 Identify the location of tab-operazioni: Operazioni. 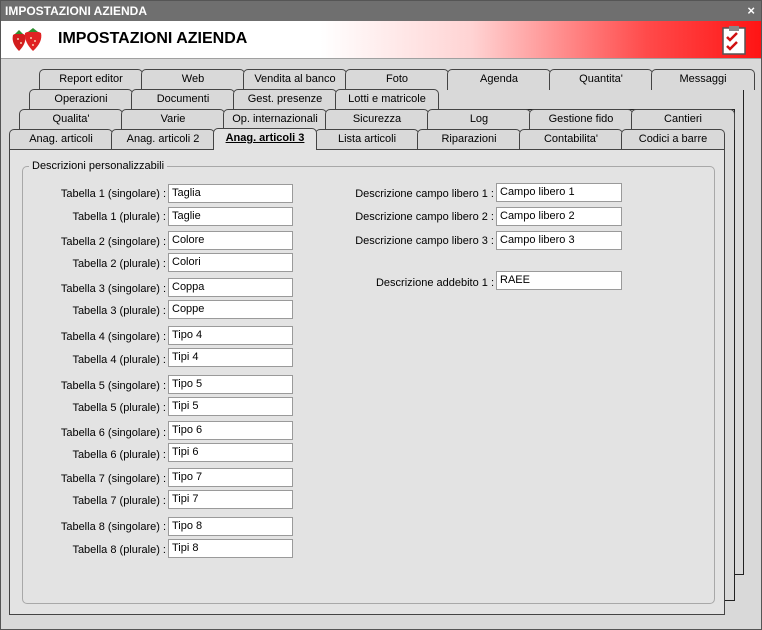
(81, 99).